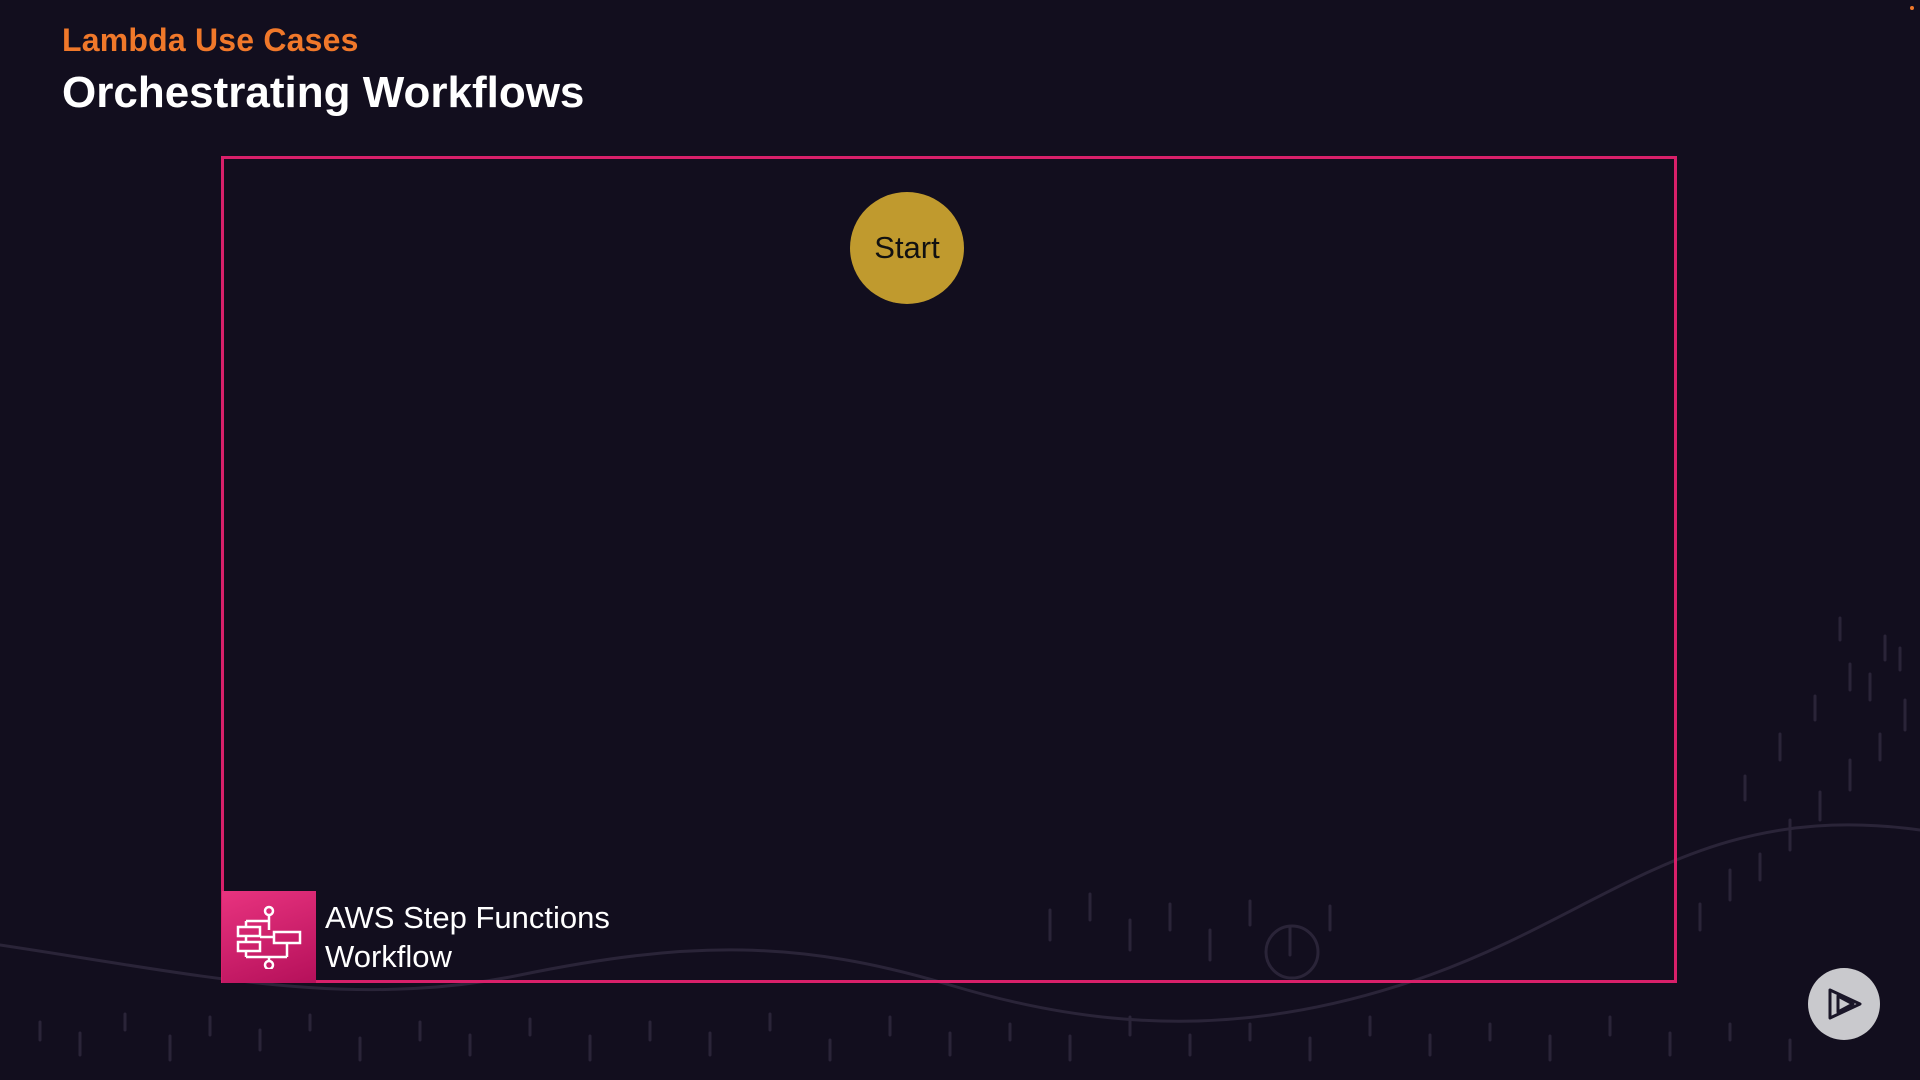 The height and width of the screenshot is (1080, 1920). Describe the element at coordinates (388, 956) in the screenshot. I see `workflow-label-line2: Workflow` at that location.